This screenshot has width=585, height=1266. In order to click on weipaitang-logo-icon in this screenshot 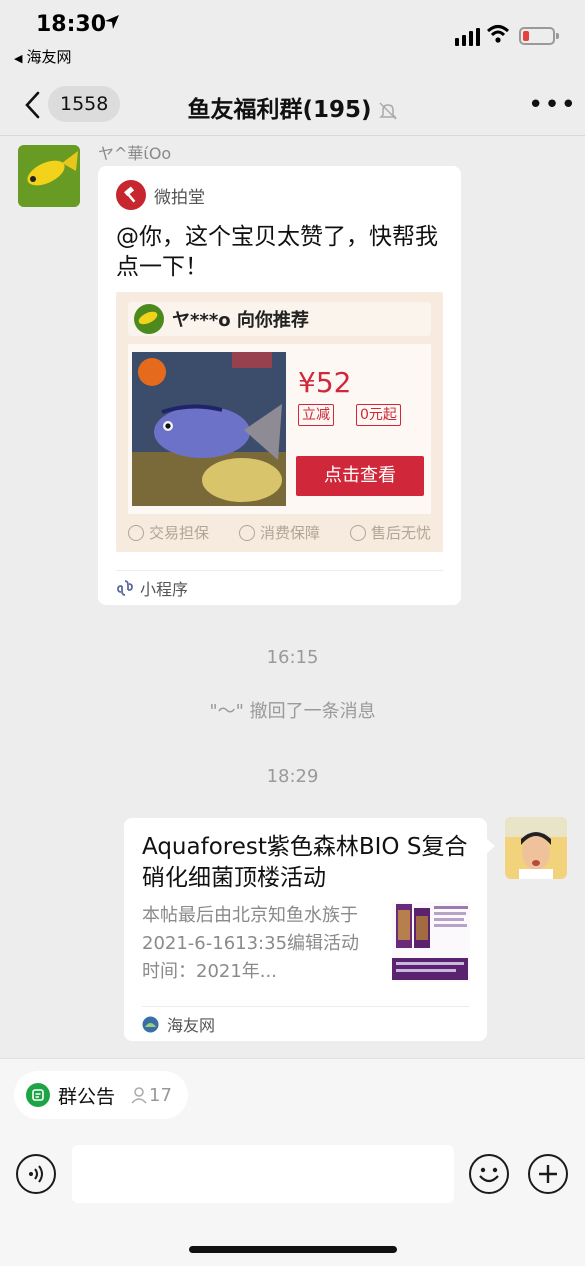, I will do `click(131, 195)`.